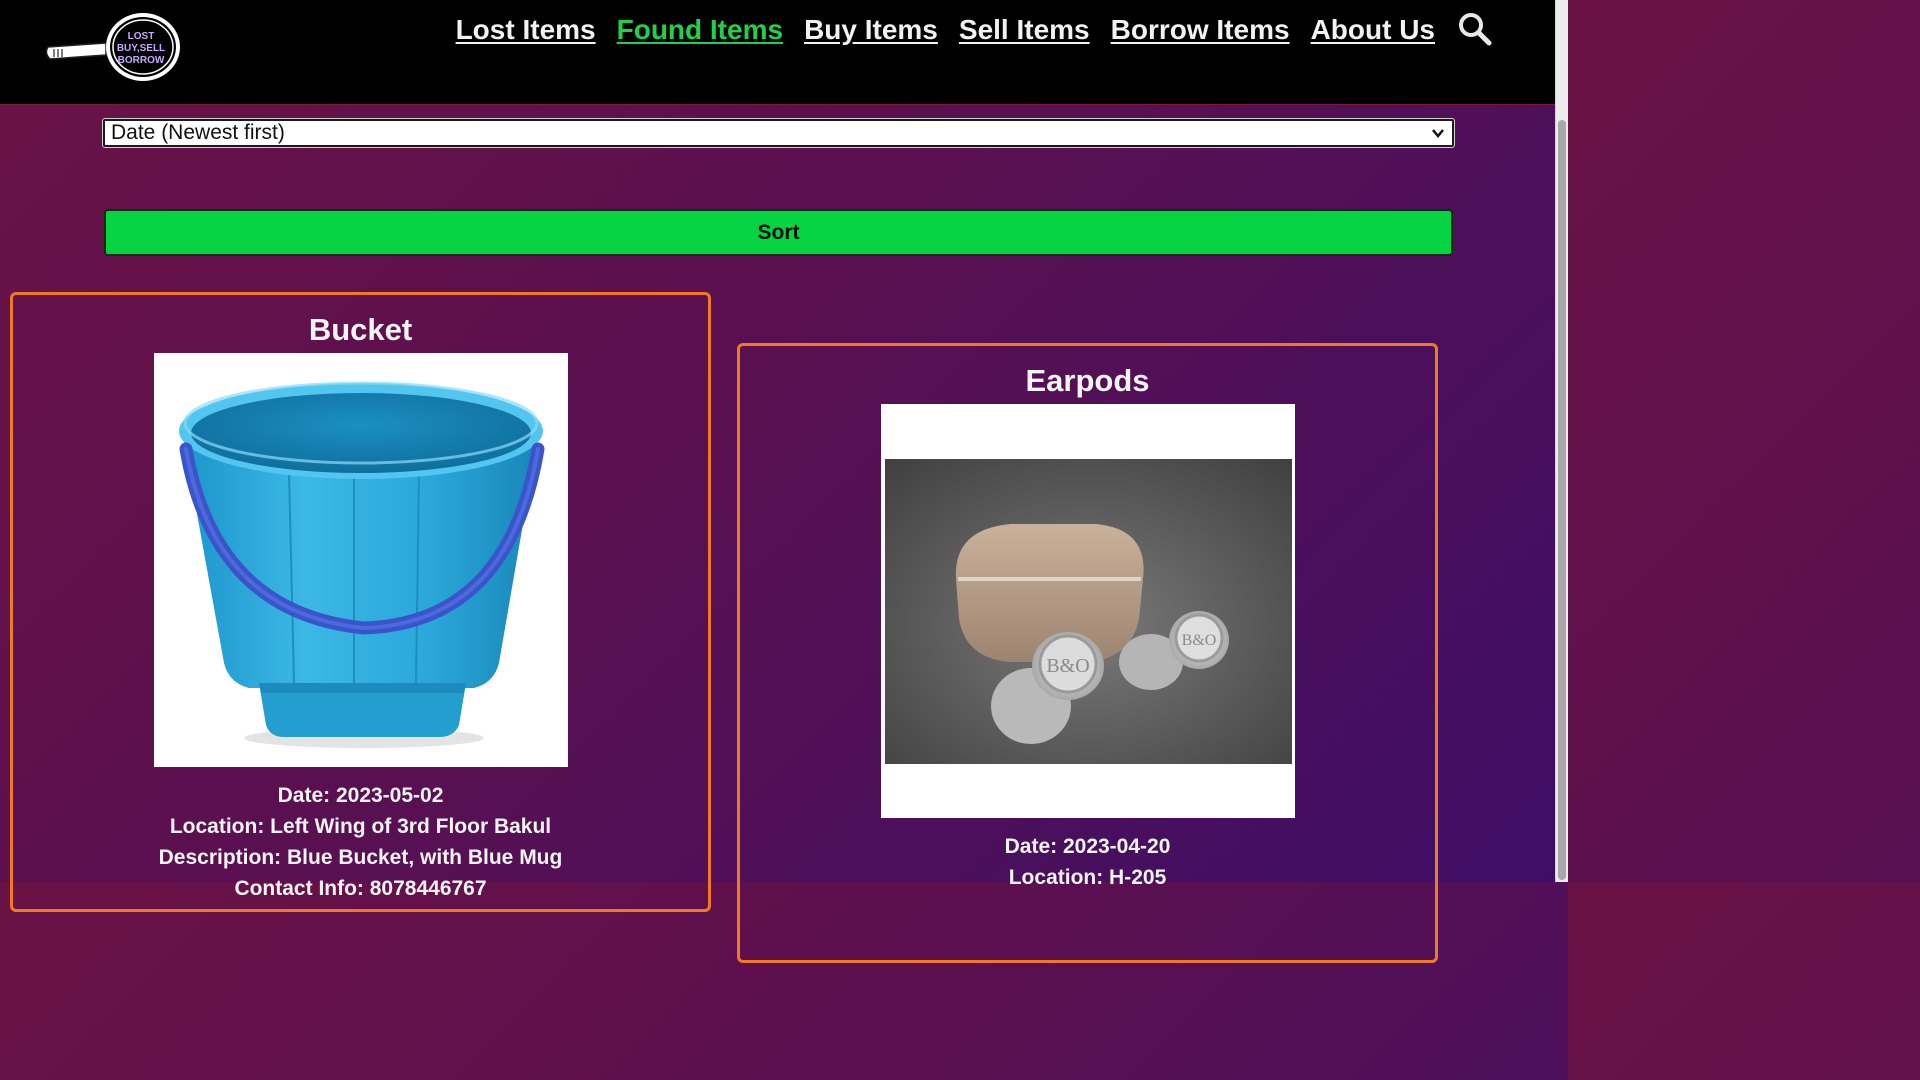  What do you see at coordinates (360, 795) in the screenshot?
I see `item-date: Date: 2023-05-02` at bounding box center [360, 795].